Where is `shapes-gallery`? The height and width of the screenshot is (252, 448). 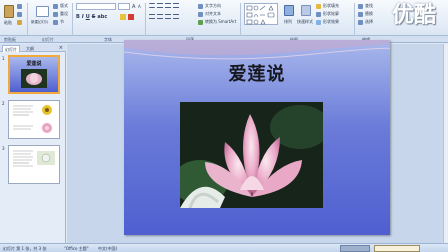
shapes-gallery is located at coordinates (261, 14).